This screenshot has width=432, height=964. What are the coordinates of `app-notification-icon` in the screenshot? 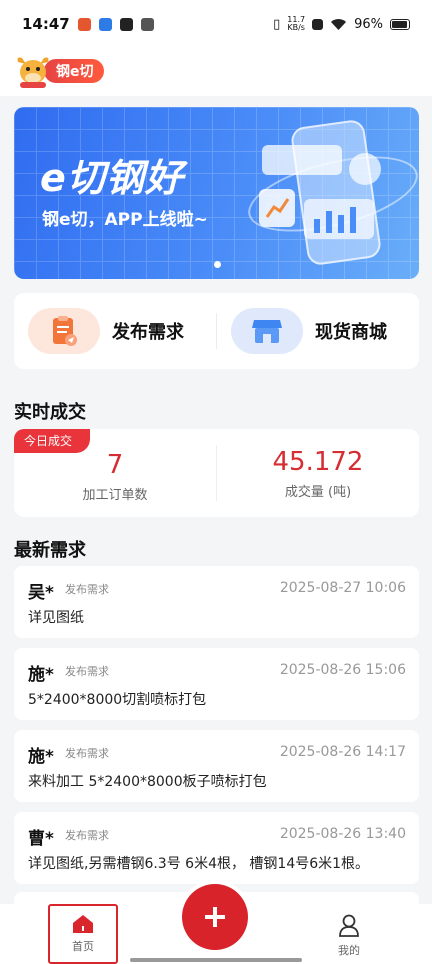 It's located at (105, 24).